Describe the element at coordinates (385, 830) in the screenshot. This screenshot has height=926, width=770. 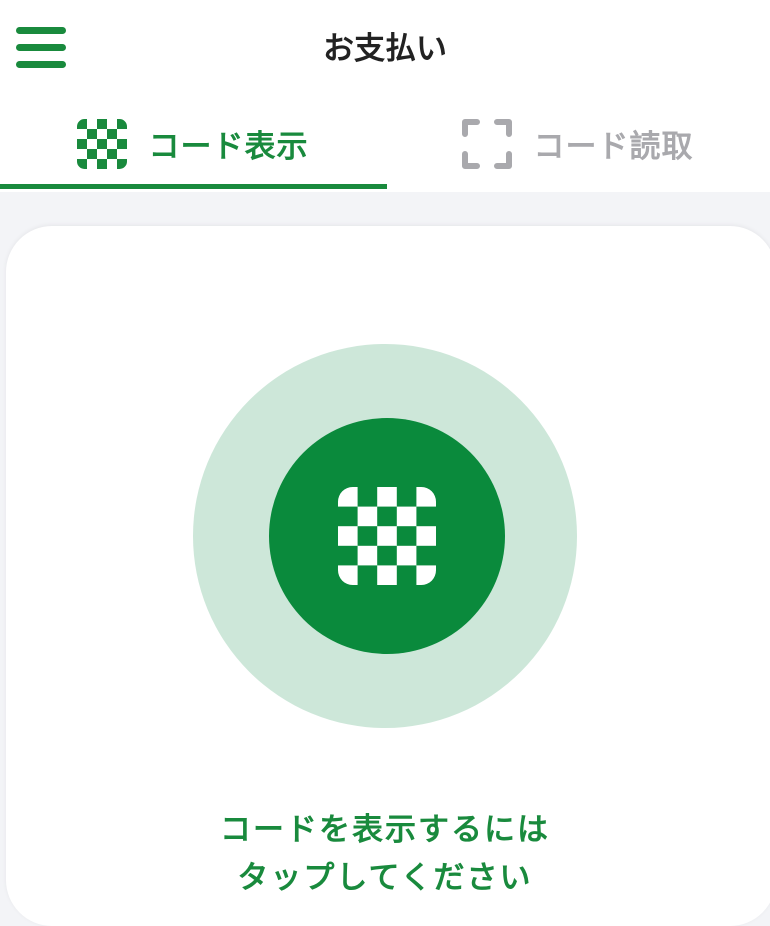
I see `instruction-text-line1: コードを表示するには` at that location.